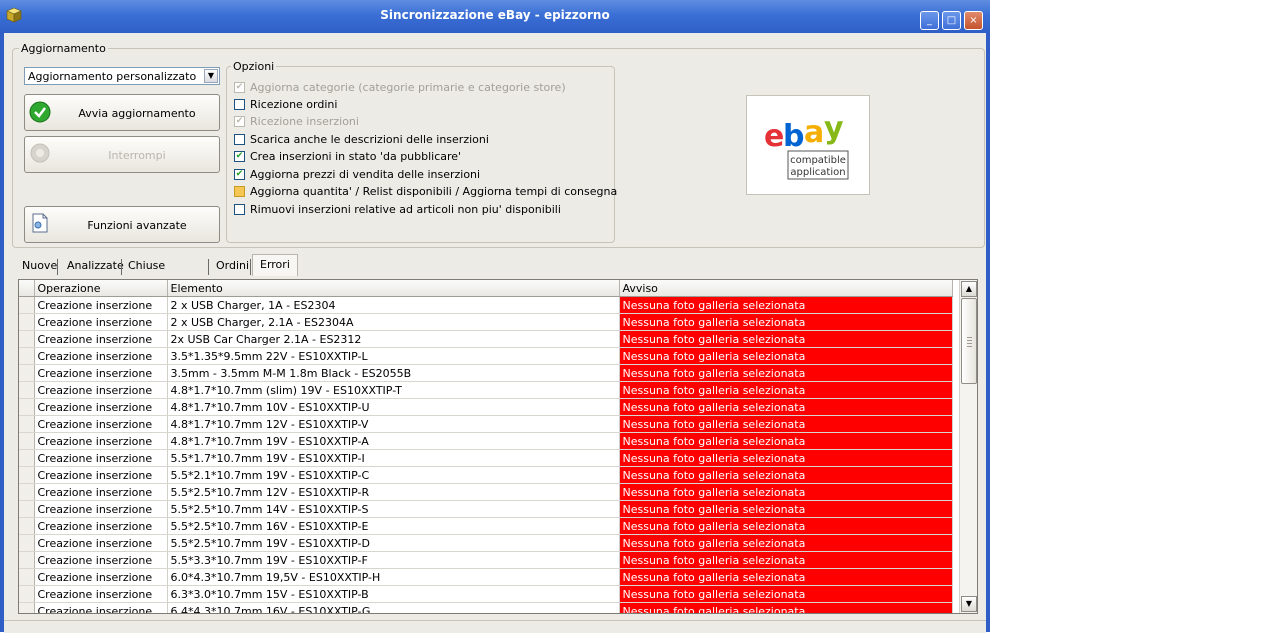 Image resolution: width=1263 pixels, height=633 pixels. Describe the element at coordinates (393, 543) in the screenshot. I see `cell-elemento: 5.5*2.5*10.7mm 19V - ES10XXTIP-D` at that location.